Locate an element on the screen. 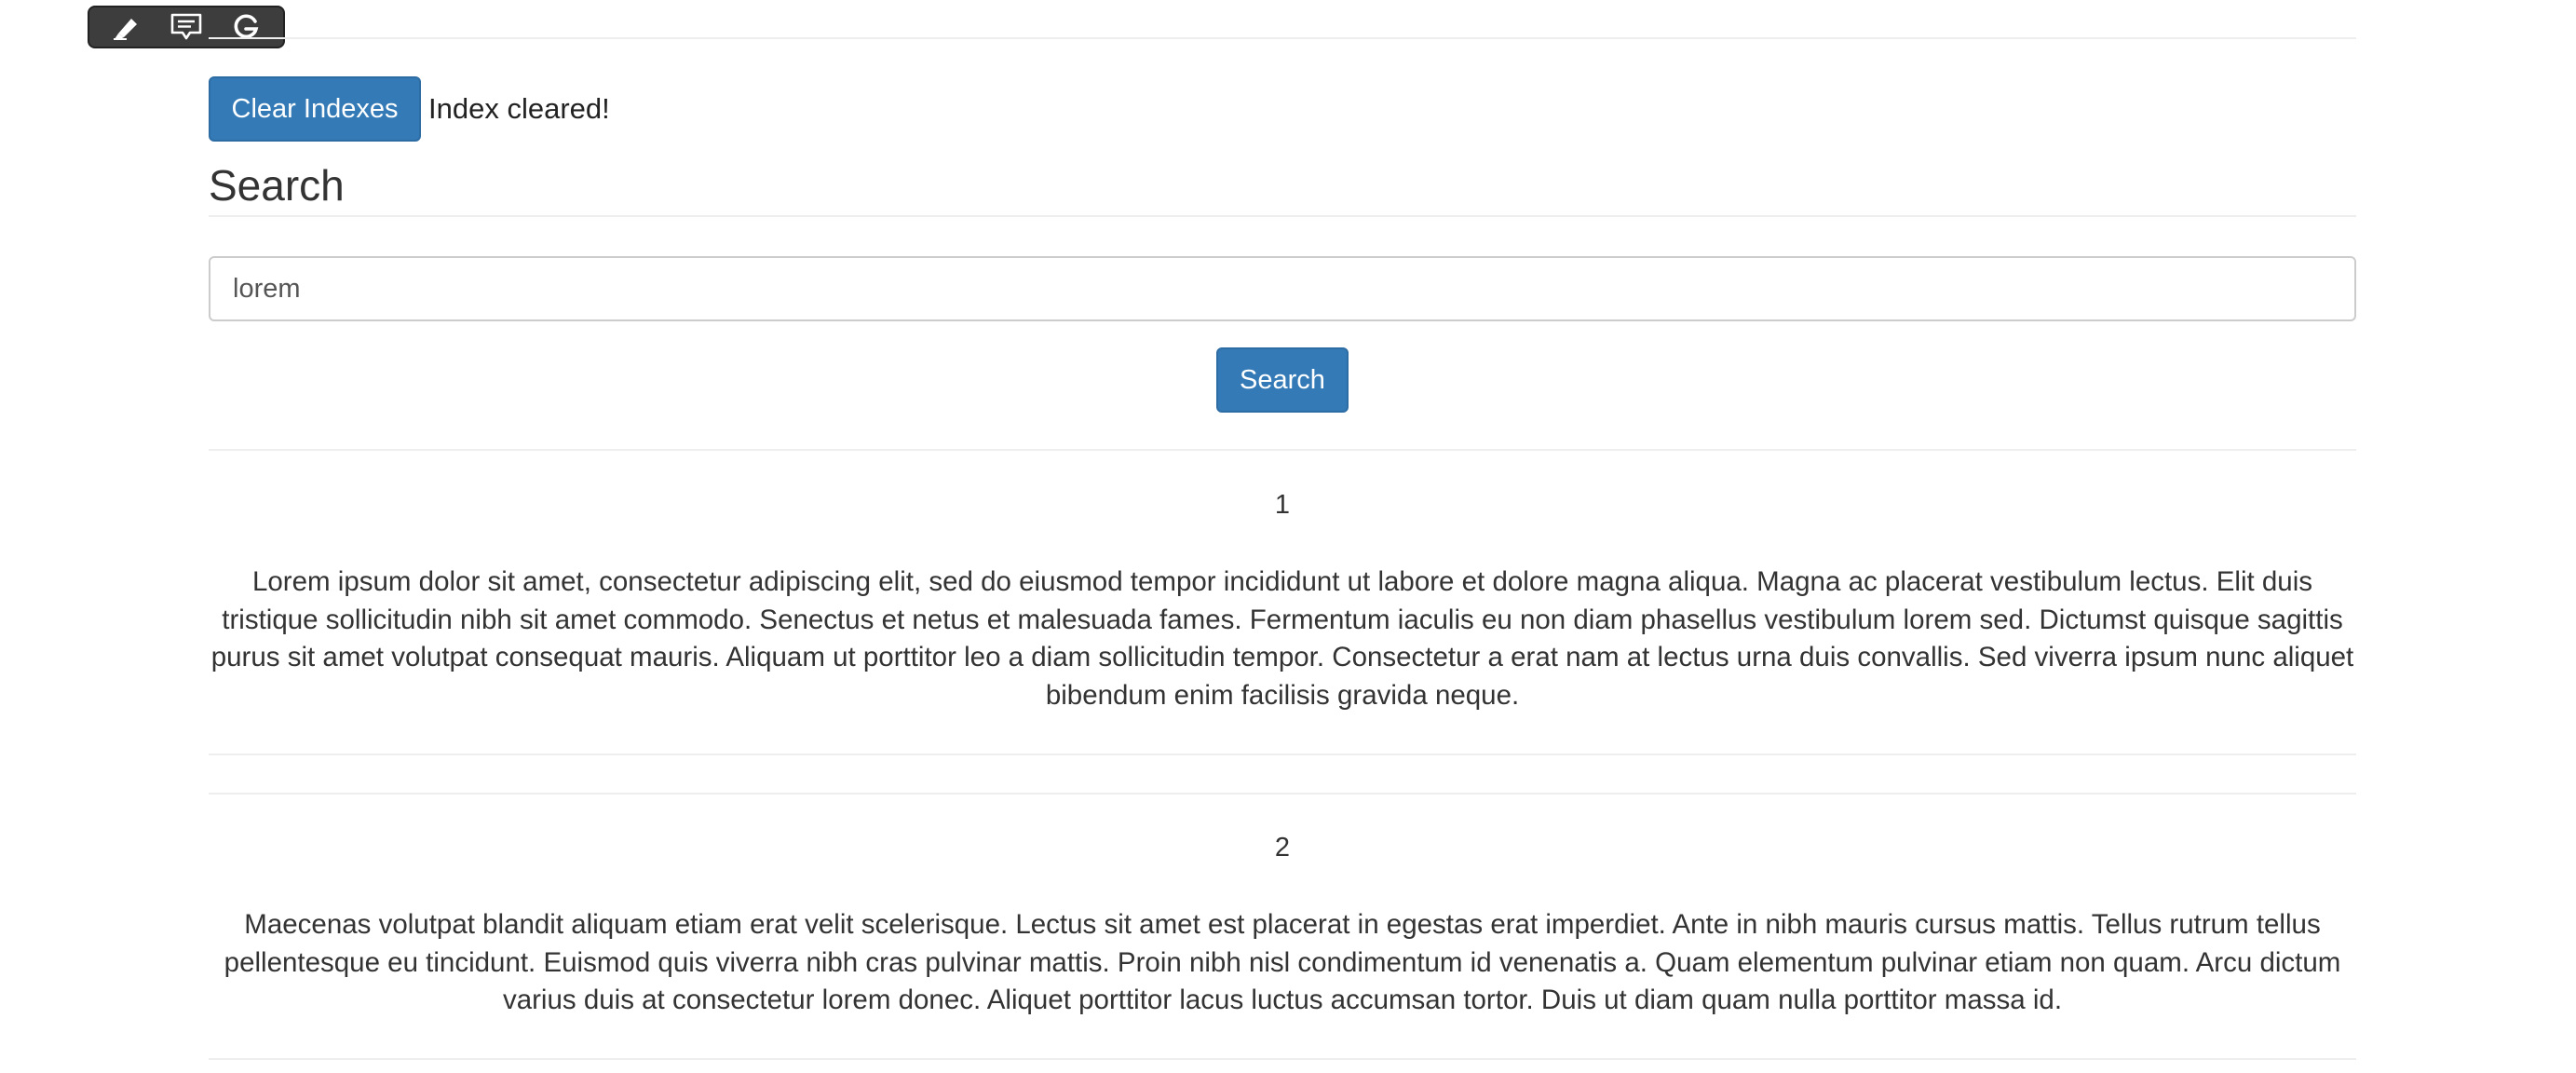 The width and height of the screenshot is (2576, 1073). result-number: 2 is located at coordinates (1282, 847).